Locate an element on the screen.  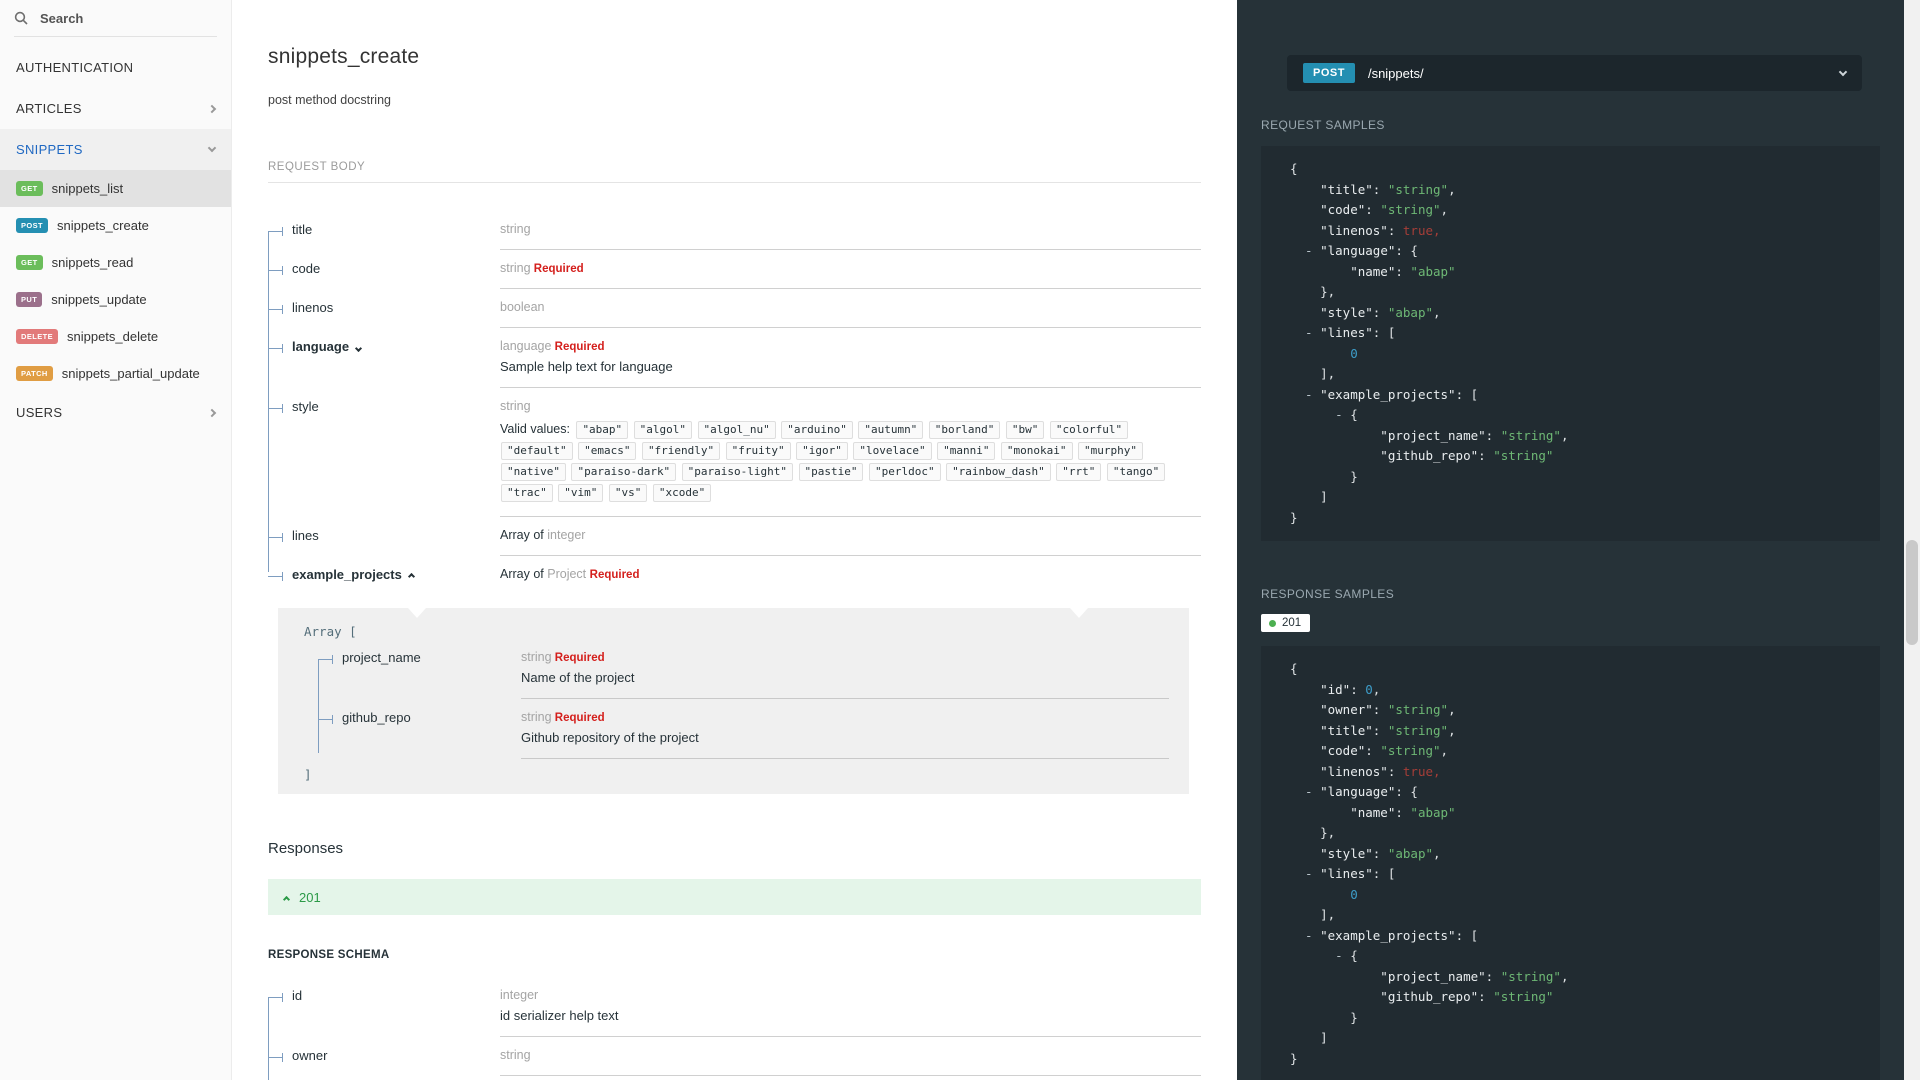
response-201-bar: 201 is located at coordinates (734, 897).